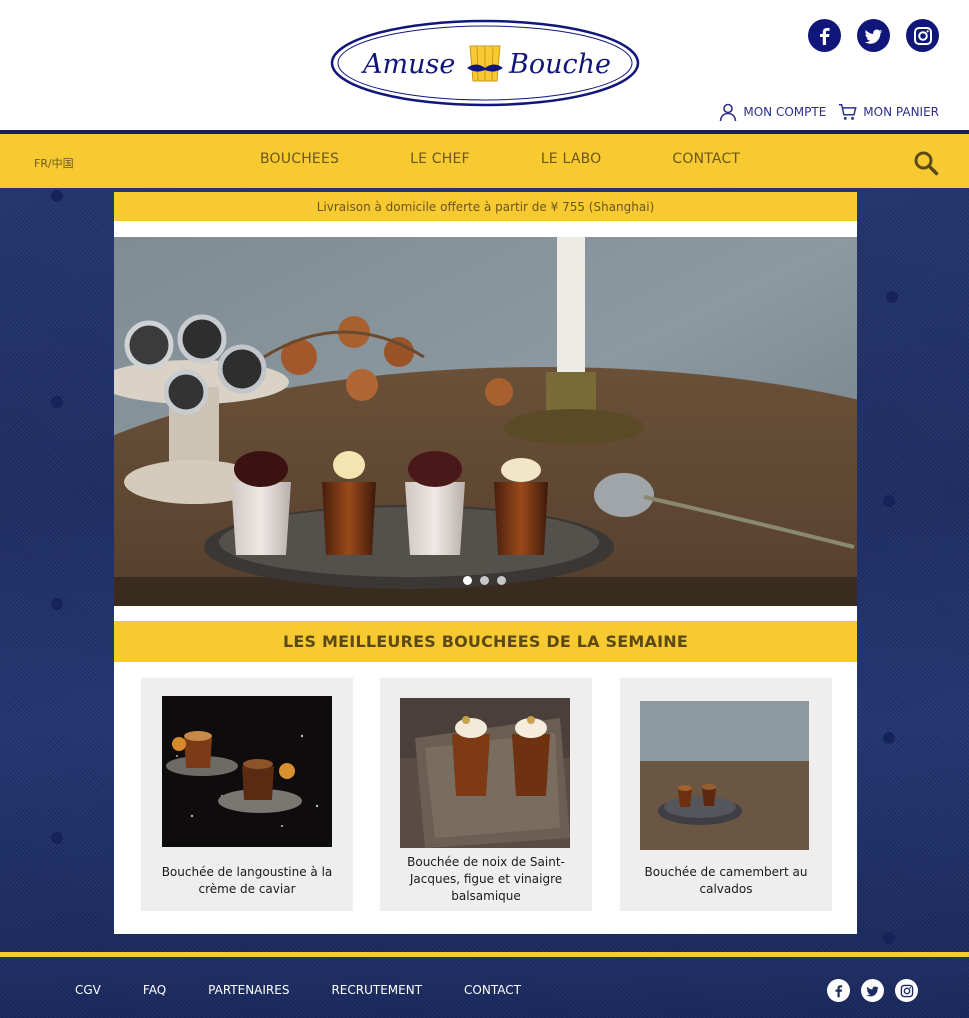 The height and width of the screenshot is (1018, 969). What do you see at coordinates (926, 163) in the screenshot?
I see `search-icon` at bounding box center [926, 163].